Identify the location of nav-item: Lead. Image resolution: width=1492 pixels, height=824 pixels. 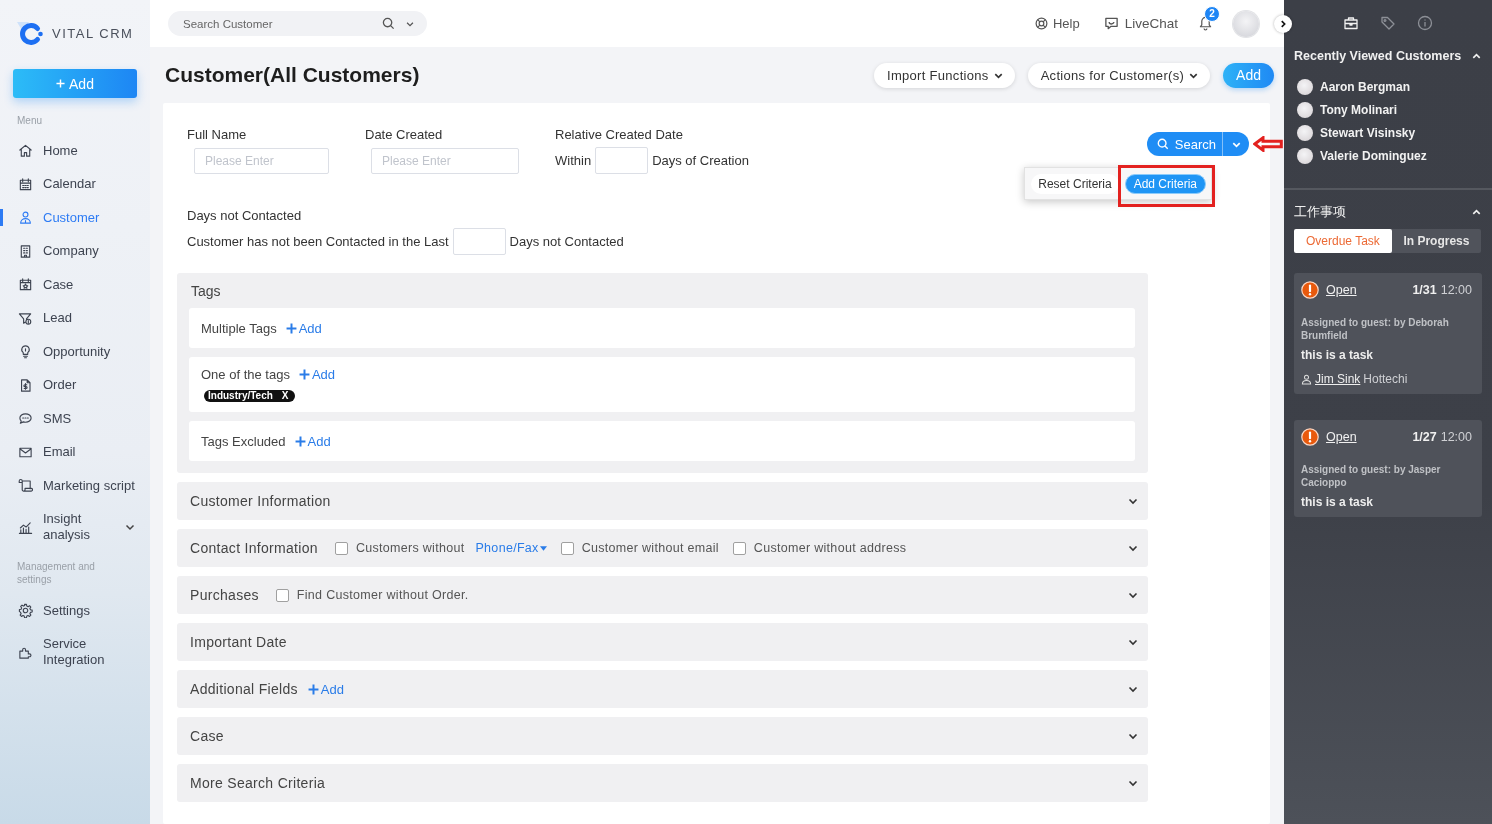
(75, 318).